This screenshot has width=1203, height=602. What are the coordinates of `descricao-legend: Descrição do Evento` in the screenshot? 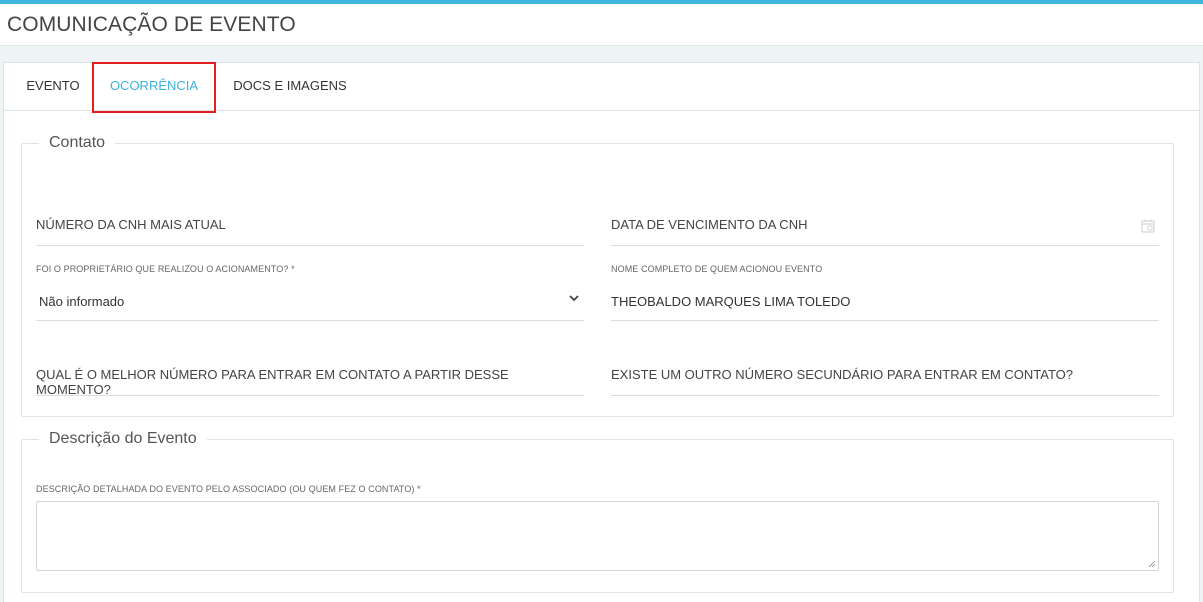 It's located at (123, 439).